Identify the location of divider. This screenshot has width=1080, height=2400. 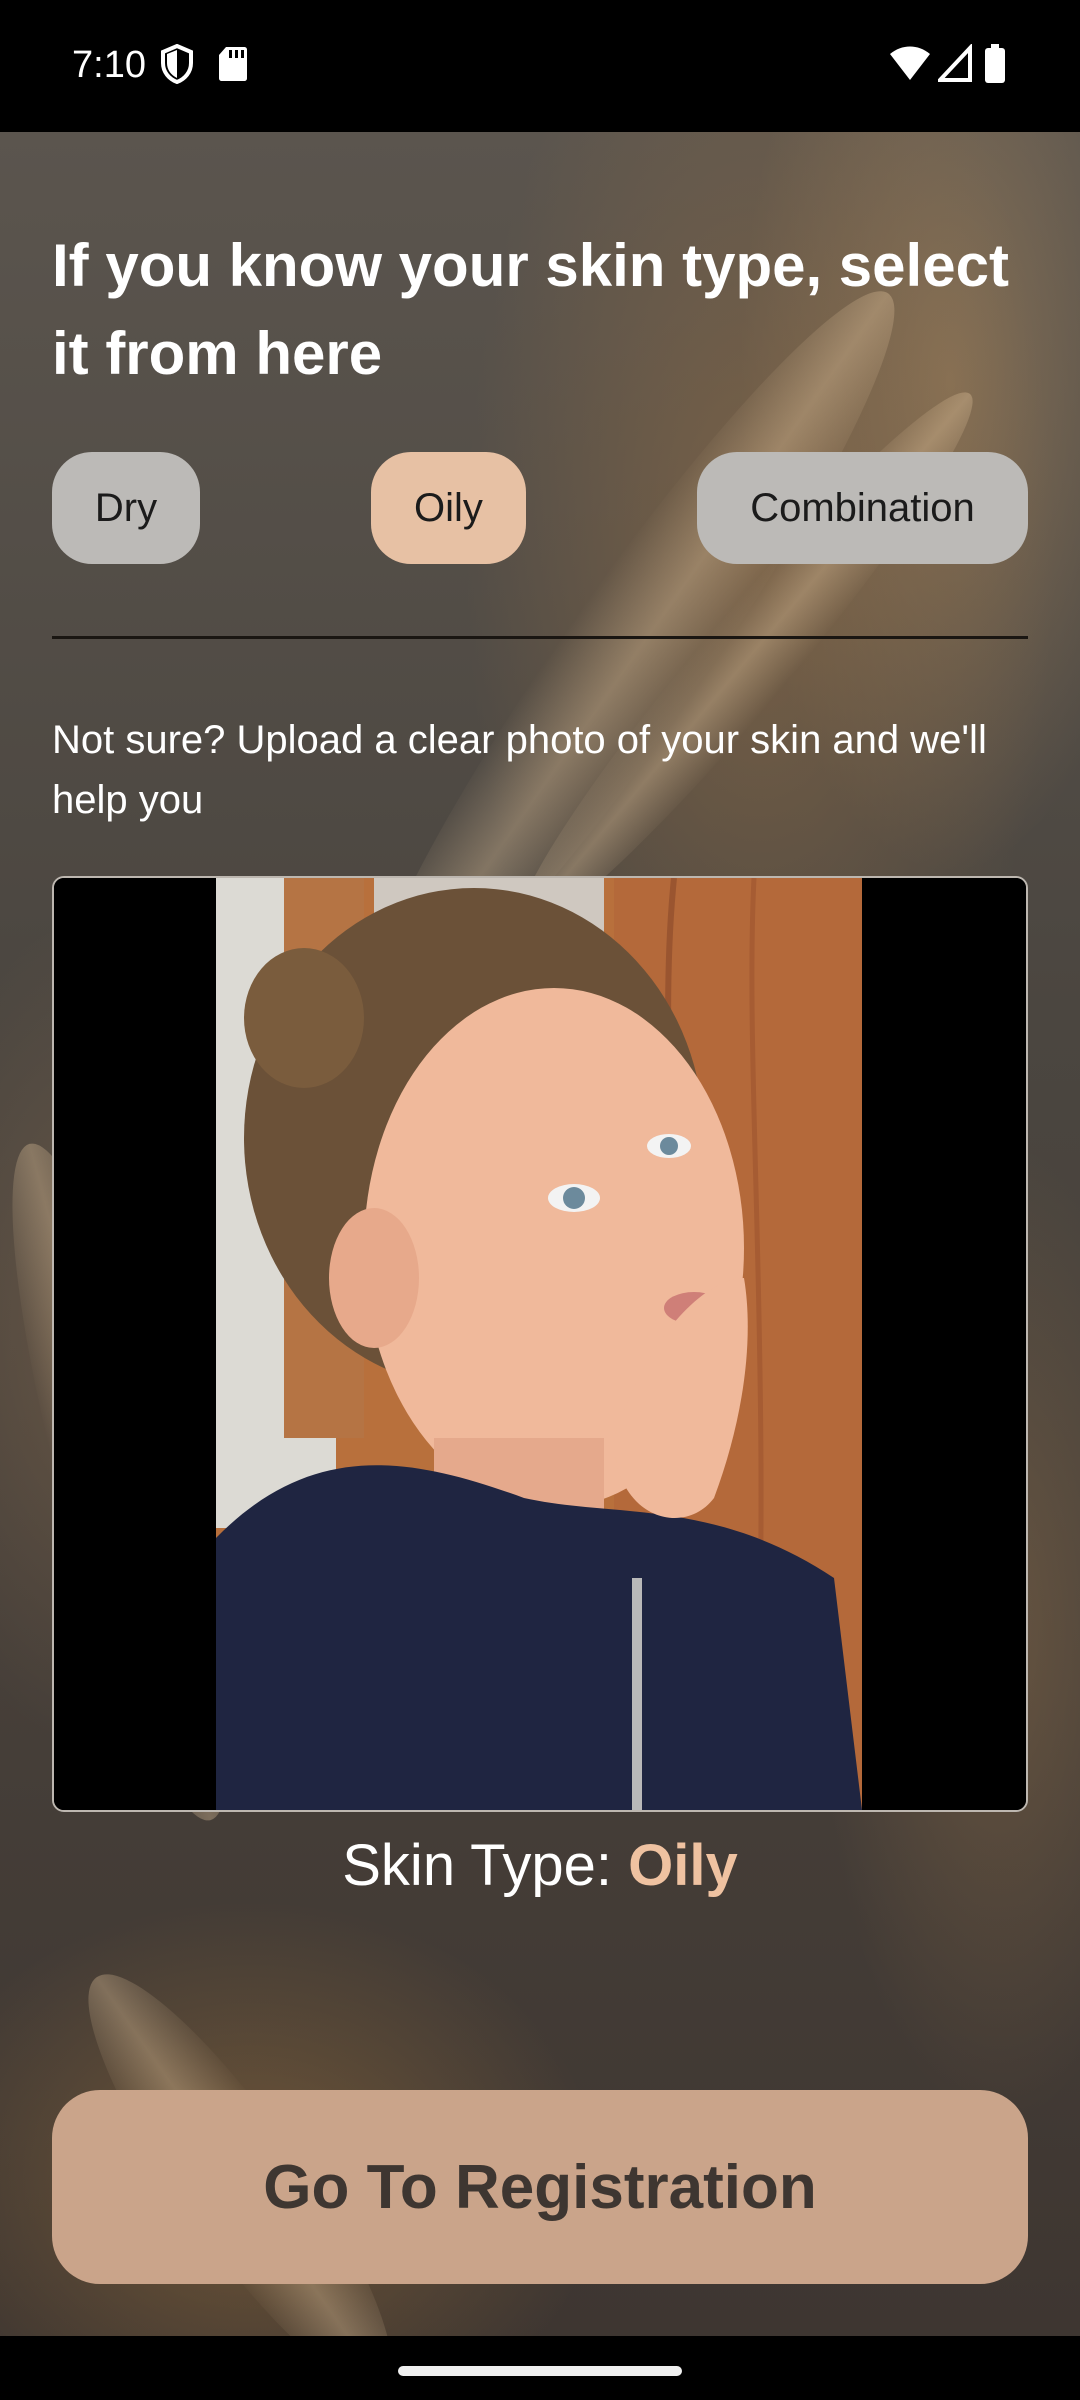
(540, 637).